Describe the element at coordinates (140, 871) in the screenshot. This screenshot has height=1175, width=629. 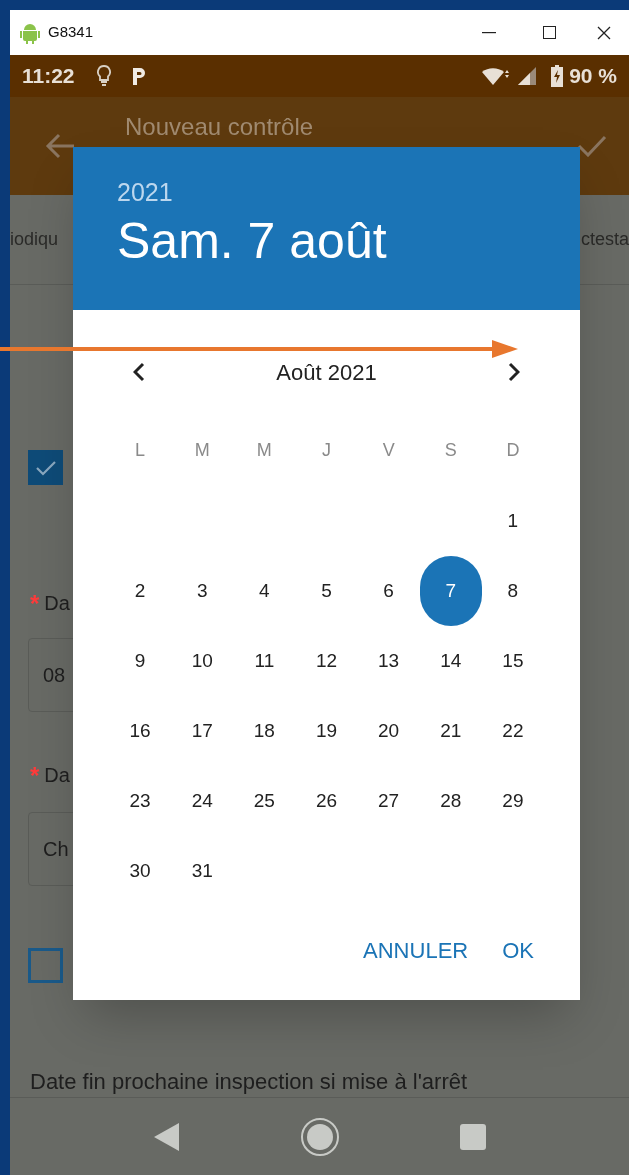
I see `calendar-day: 30` at that location.